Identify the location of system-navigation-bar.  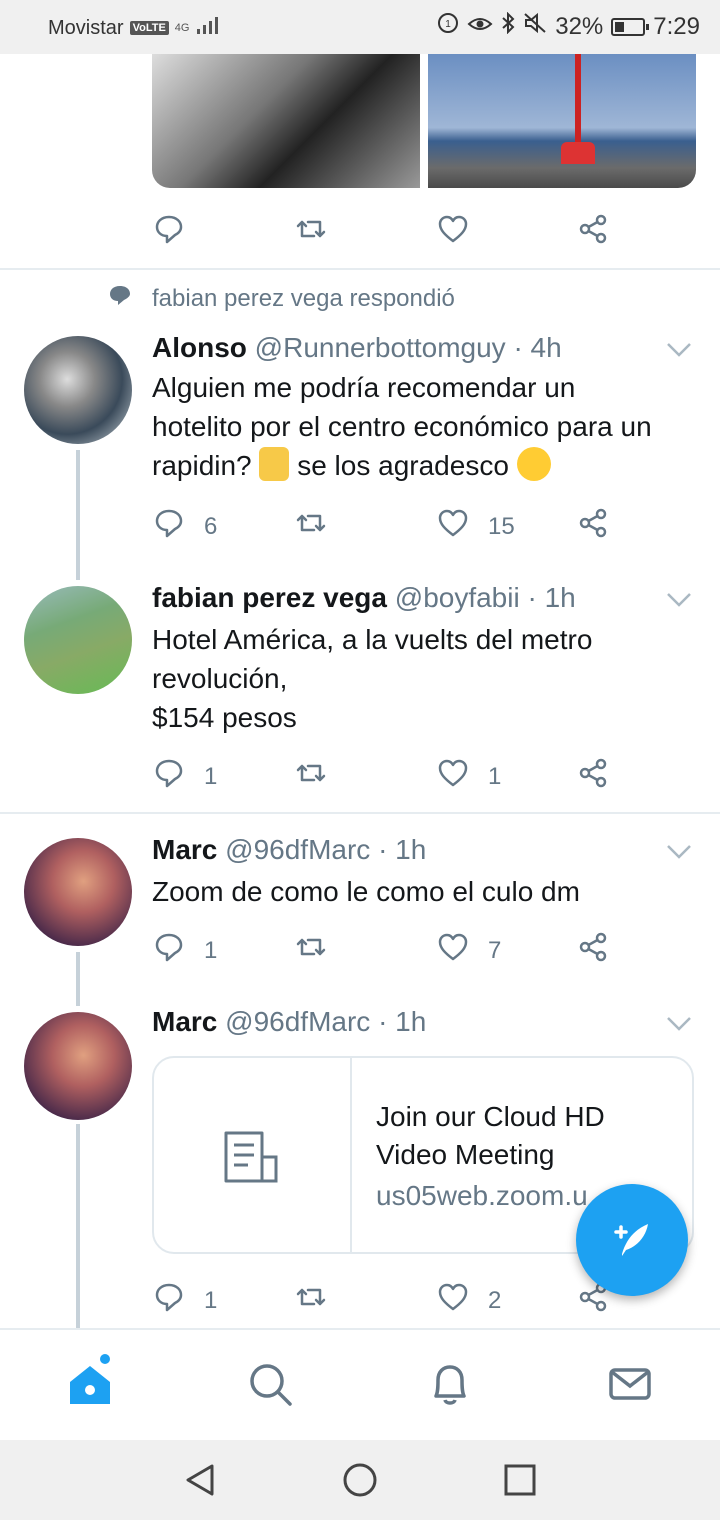
(360, 1480).